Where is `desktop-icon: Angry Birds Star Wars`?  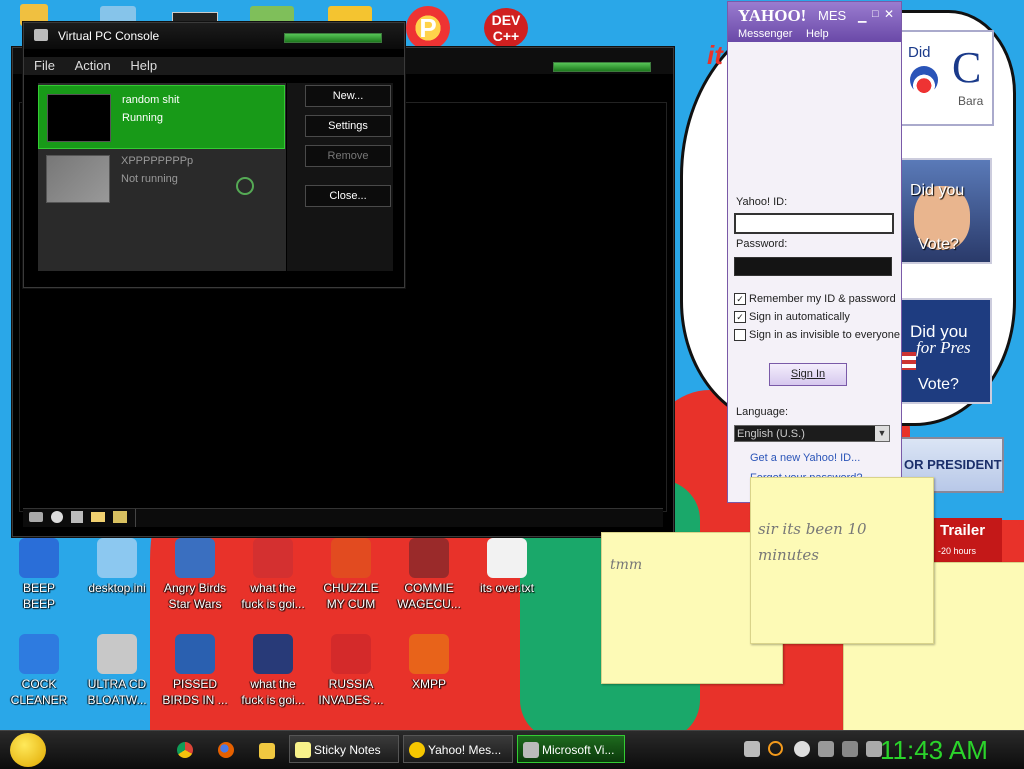 desktop-icon: Angry Birds Star Wars is located at coordinates (195, 575).